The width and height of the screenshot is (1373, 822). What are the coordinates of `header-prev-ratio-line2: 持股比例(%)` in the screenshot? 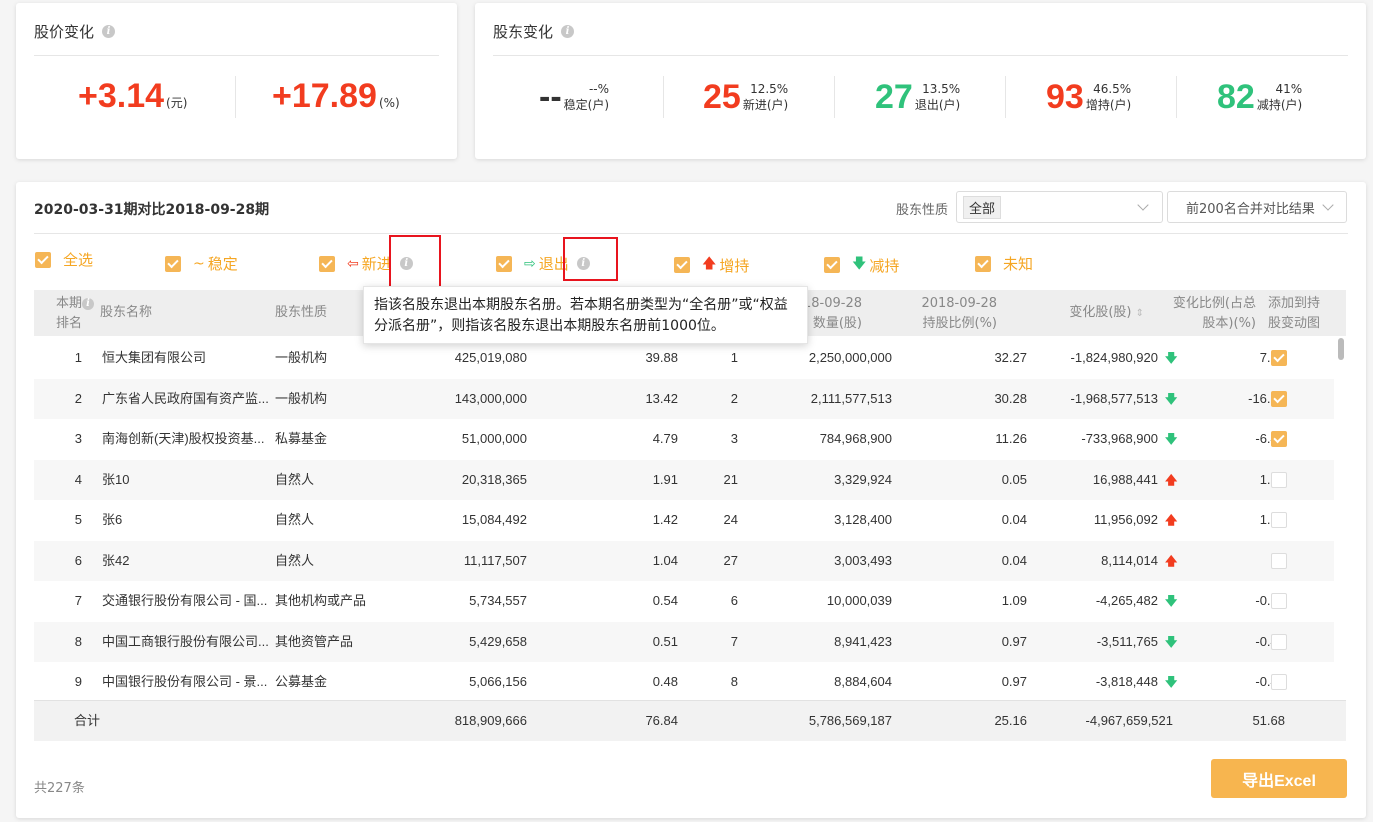 It's located at (960, 323).